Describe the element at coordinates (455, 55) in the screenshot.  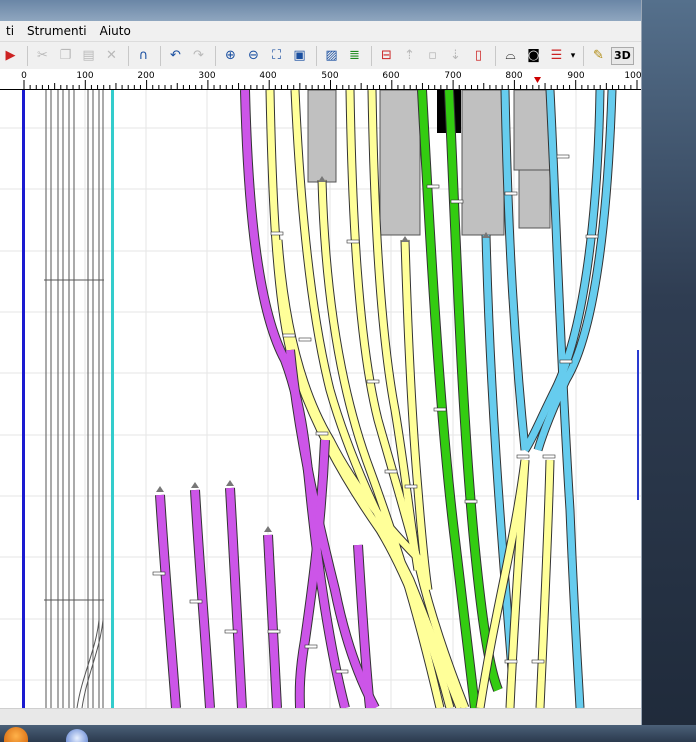
I see `track-down-icon: ⇣` at that location.